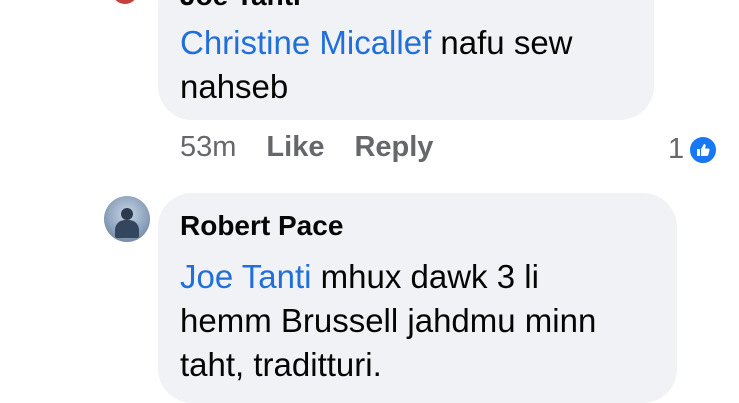 This screenshot has width=739, height=403. Describe the element at coordinates (305, 42) in the screenshot. I see `mention-link: Christine Micallef` at that location.